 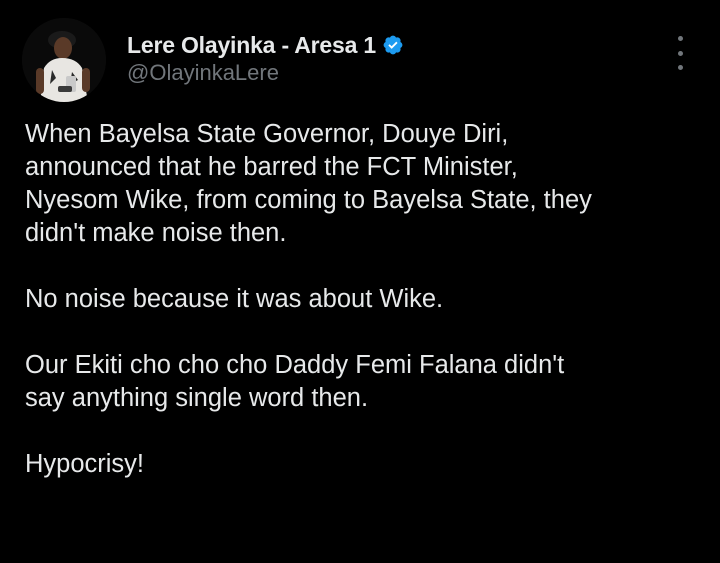 I want to click on author-name-row: Lere Olayinka - Aresa 1, so click(x=265, y=45).